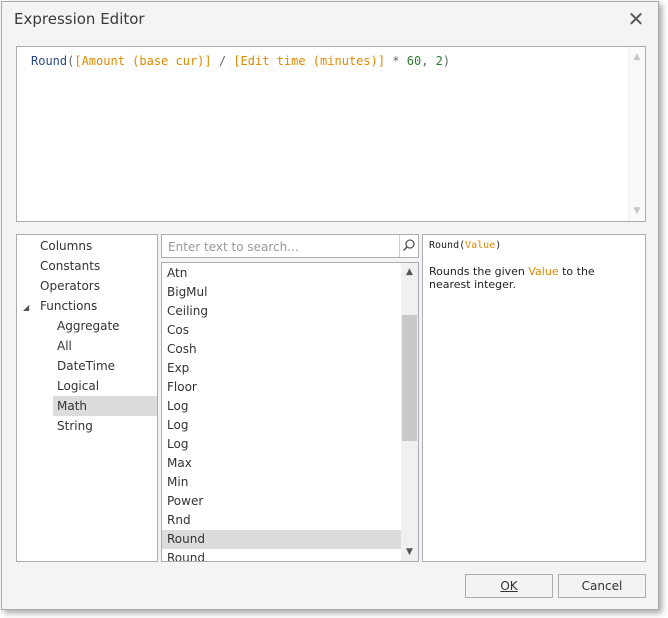 The width and height of the screenshot is (668, 618). Describe the element at coordinates (222, 61) in the screenshot. I see `expression-token: /` at that location.